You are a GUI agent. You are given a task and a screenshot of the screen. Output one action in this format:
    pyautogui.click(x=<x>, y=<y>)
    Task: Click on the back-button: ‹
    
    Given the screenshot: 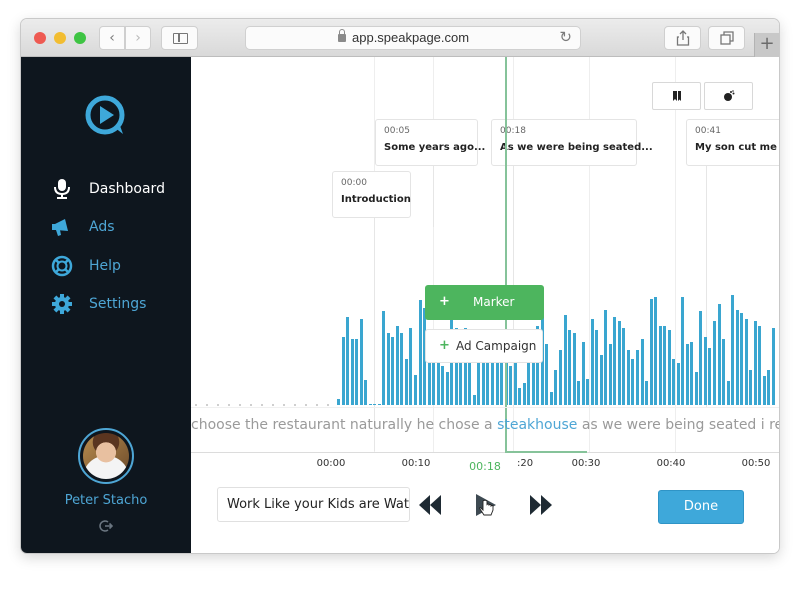 What is the action you would take?
    pyautogui.click(x=112, y=38)
    